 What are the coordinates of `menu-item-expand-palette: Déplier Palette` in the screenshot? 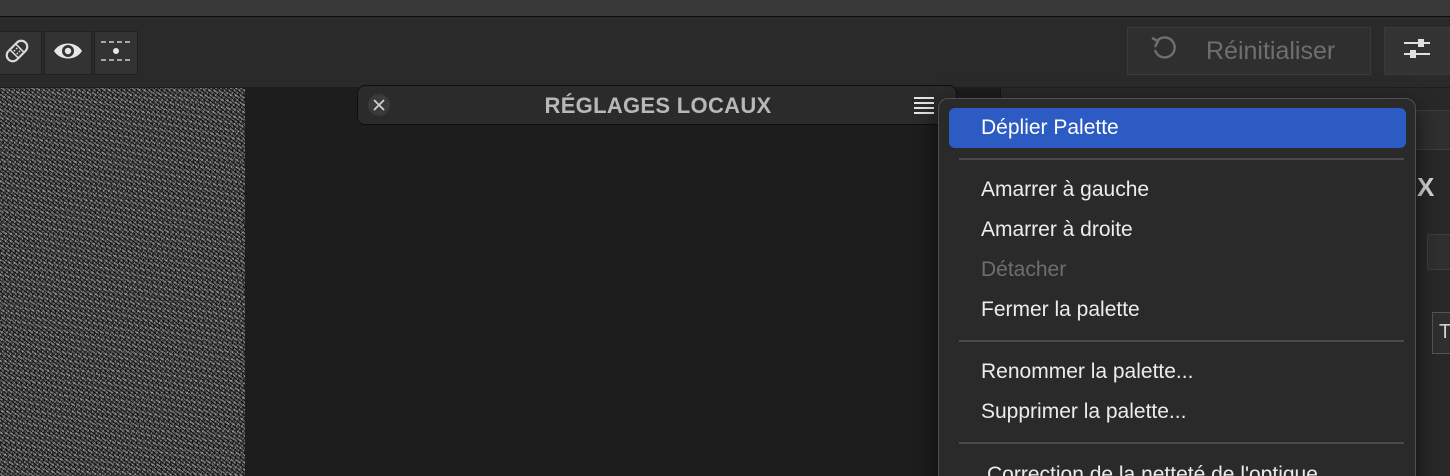 It's located at (1177, 128).